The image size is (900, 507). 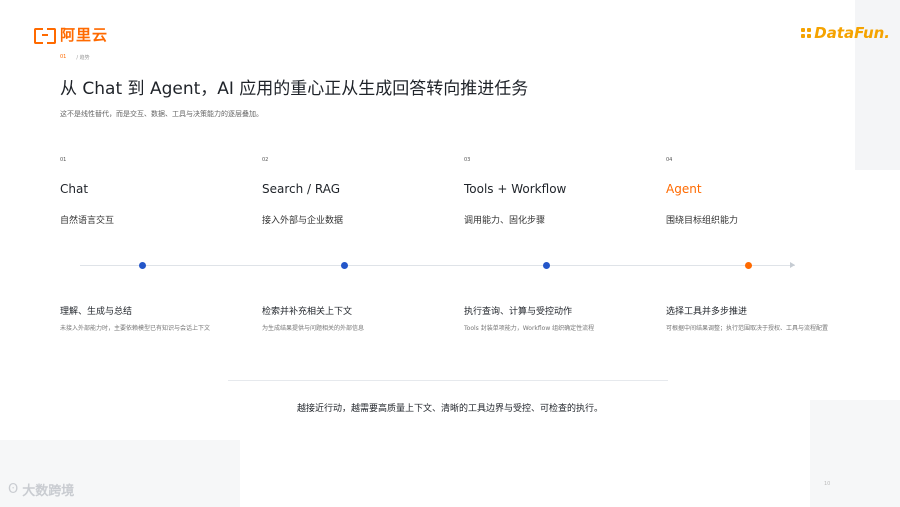 I want to click on aliyun-logo: 阿里云, so click(x=71, y=34).